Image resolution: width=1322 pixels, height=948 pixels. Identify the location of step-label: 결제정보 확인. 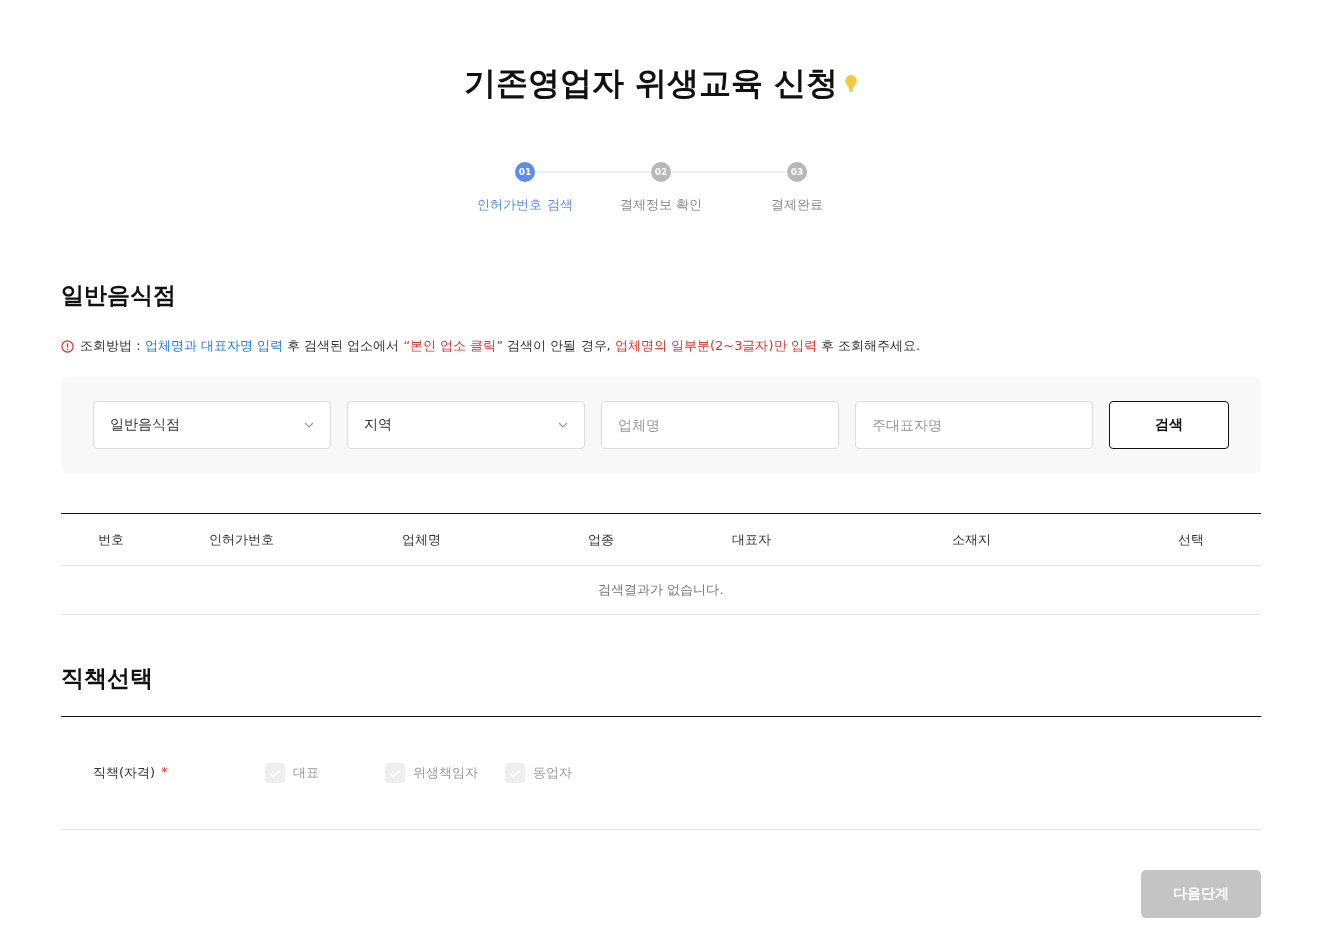
(661, 205).